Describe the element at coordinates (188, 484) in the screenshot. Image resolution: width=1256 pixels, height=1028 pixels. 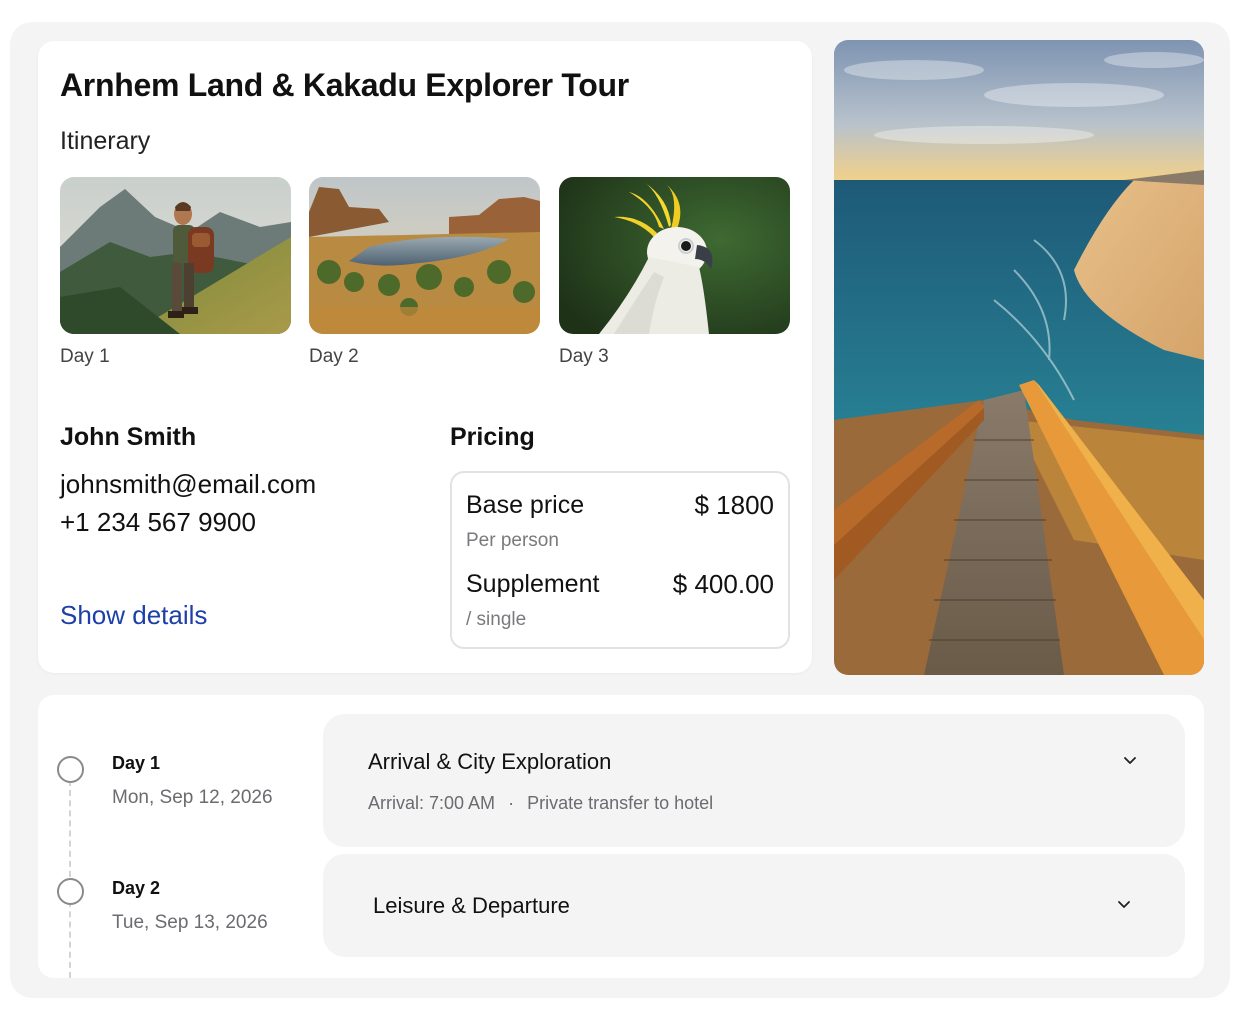
I see `customer-email: johnsmith@email.com` at that location.